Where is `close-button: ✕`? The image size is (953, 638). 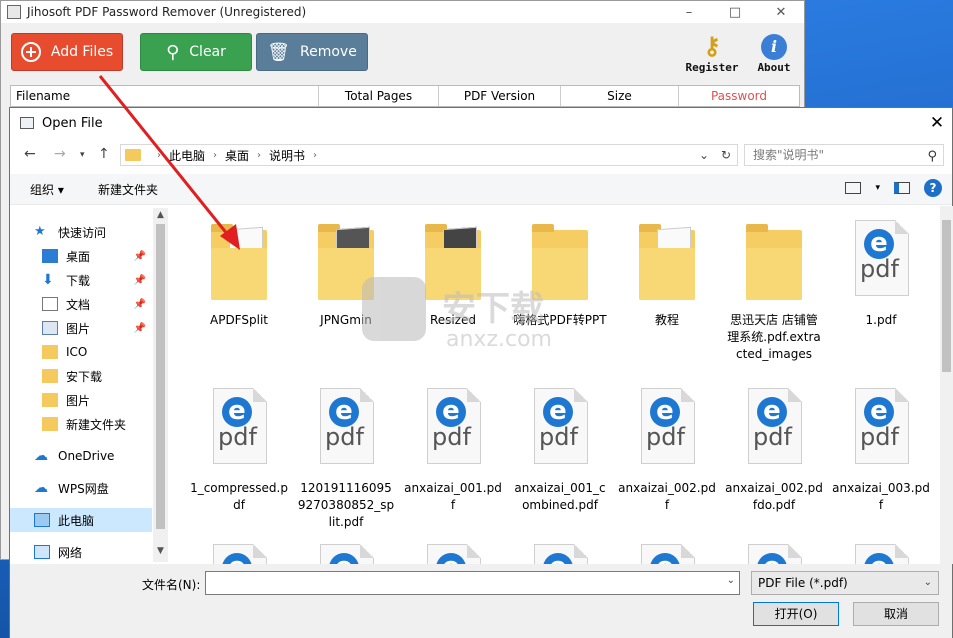 close-button: ✕ is located at coordinates (781, 12).